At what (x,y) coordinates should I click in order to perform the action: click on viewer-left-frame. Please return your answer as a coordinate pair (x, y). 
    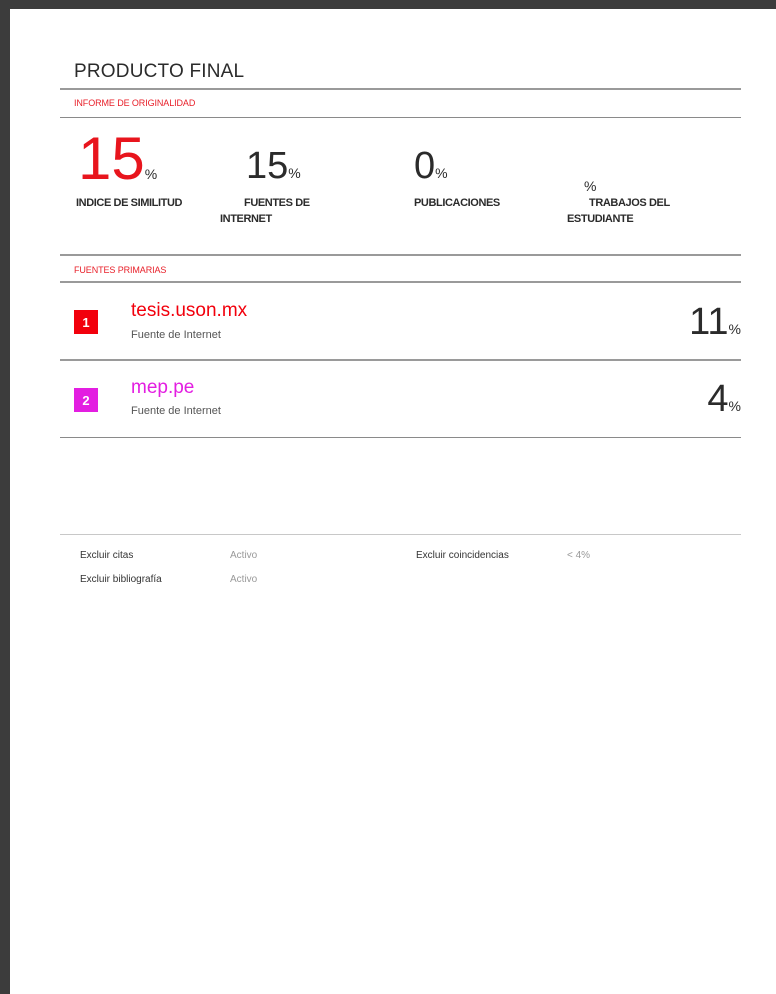
    Looking at the image, I should click on (5, 497).